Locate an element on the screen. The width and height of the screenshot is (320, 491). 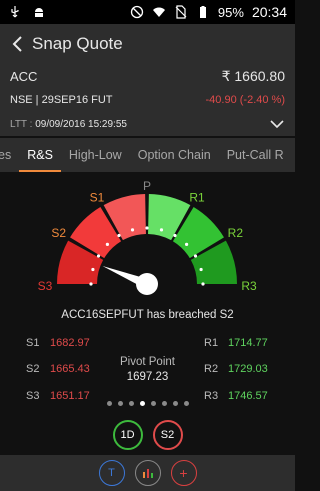
bottom-action-bar: T + is located at coordinates (147, 473).